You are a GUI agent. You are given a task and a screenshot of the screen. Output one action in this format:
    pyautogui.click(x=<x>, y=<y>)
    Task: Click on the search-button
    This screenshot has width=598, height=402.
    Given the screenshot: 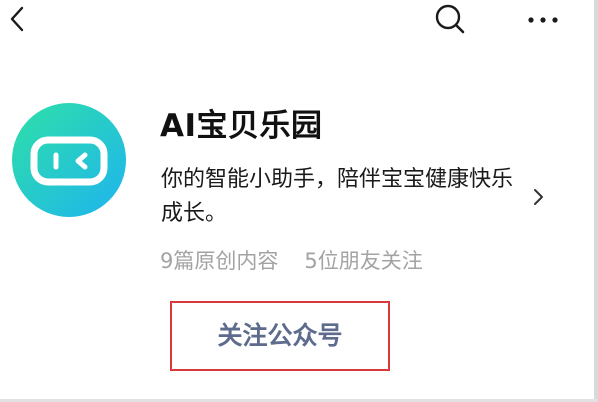 What is the action you would take?
    pyautogui.click(x=450, y=20)
    